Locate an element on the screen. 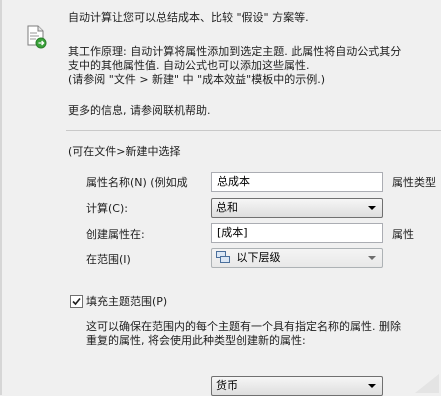  create-in-label: 创建属性在: is located at coordinates (115, 234).